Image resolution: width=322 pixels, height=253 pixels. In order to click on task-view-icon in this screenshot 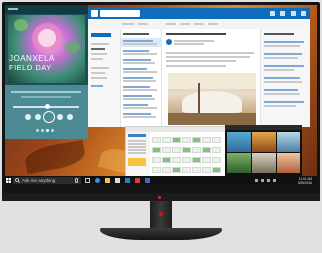, I will do `click(87, 180)`.